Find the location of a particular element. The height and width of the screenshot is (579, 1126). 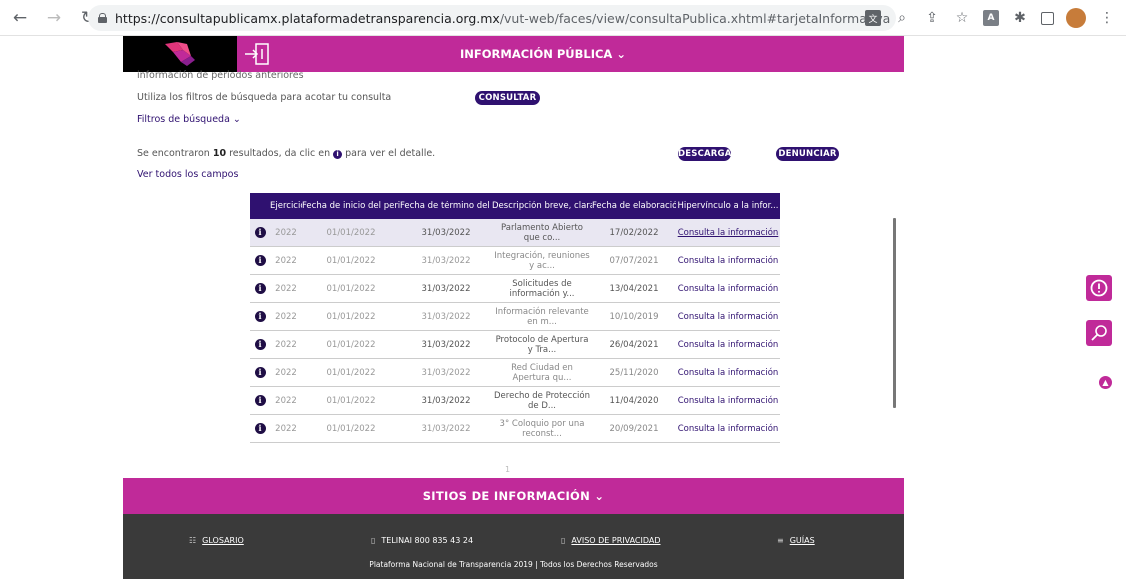

privacy-link: ▯ AVISO DE PRIVACIDAD is located at coordinates (611, 540).